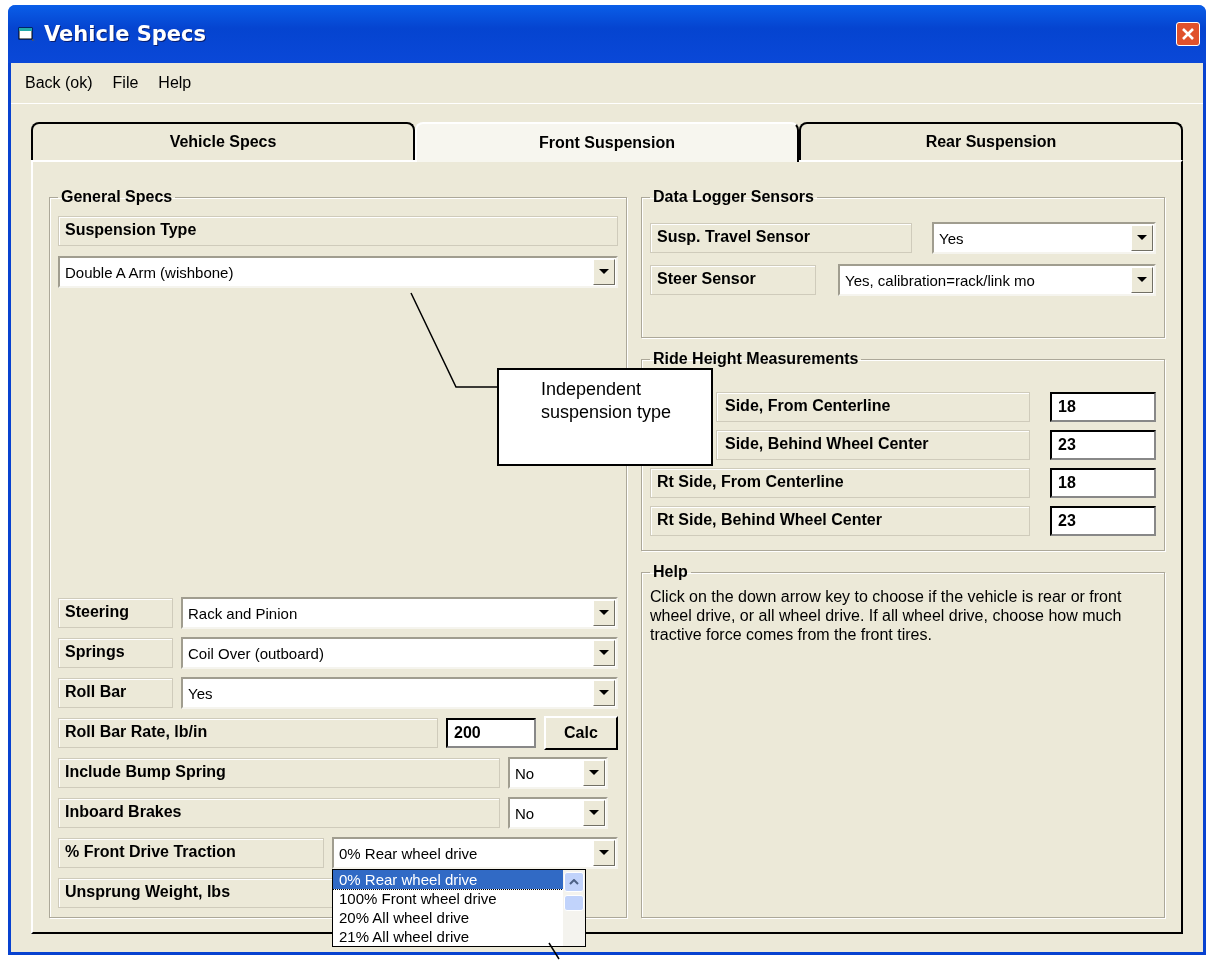 This screenshot has height=960, width=1212. What do you see at coordinates (117, 197) in the screenshot?
I see `group-title: General Specs` at bounding box center [117, 197].